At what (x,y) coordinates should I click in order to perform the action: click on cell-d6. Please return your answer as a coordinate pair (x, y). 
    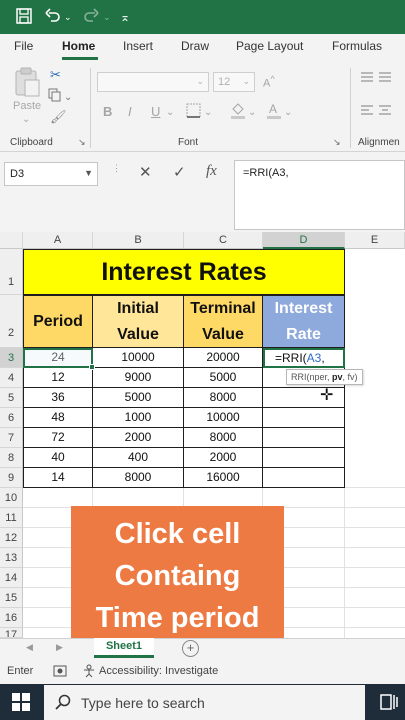
    Looking at the image, I should click on (304, 418).